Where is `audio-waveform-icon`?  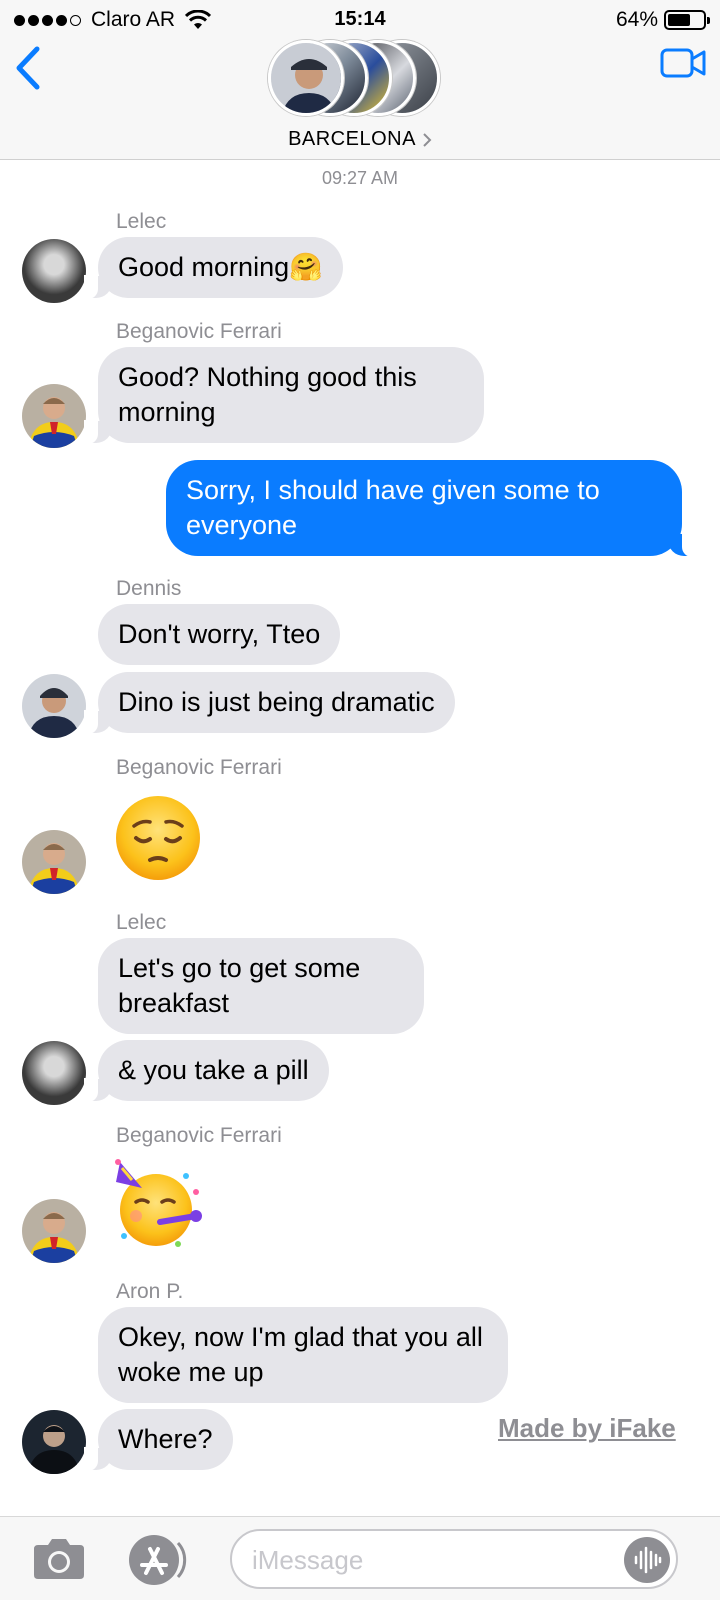
audio-waveform-icon is located at coordinates (647, 1560).